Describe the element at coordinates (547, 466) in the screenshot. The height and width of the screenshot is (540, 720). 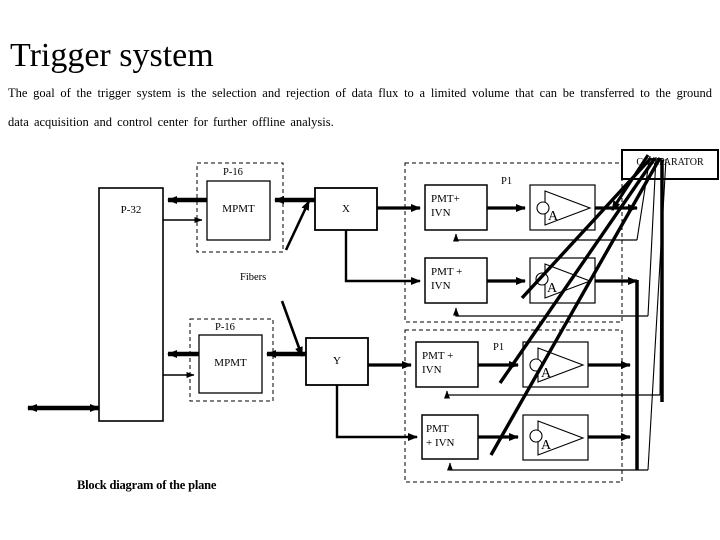
I see `feedback-to-pmt-row4` at that location.